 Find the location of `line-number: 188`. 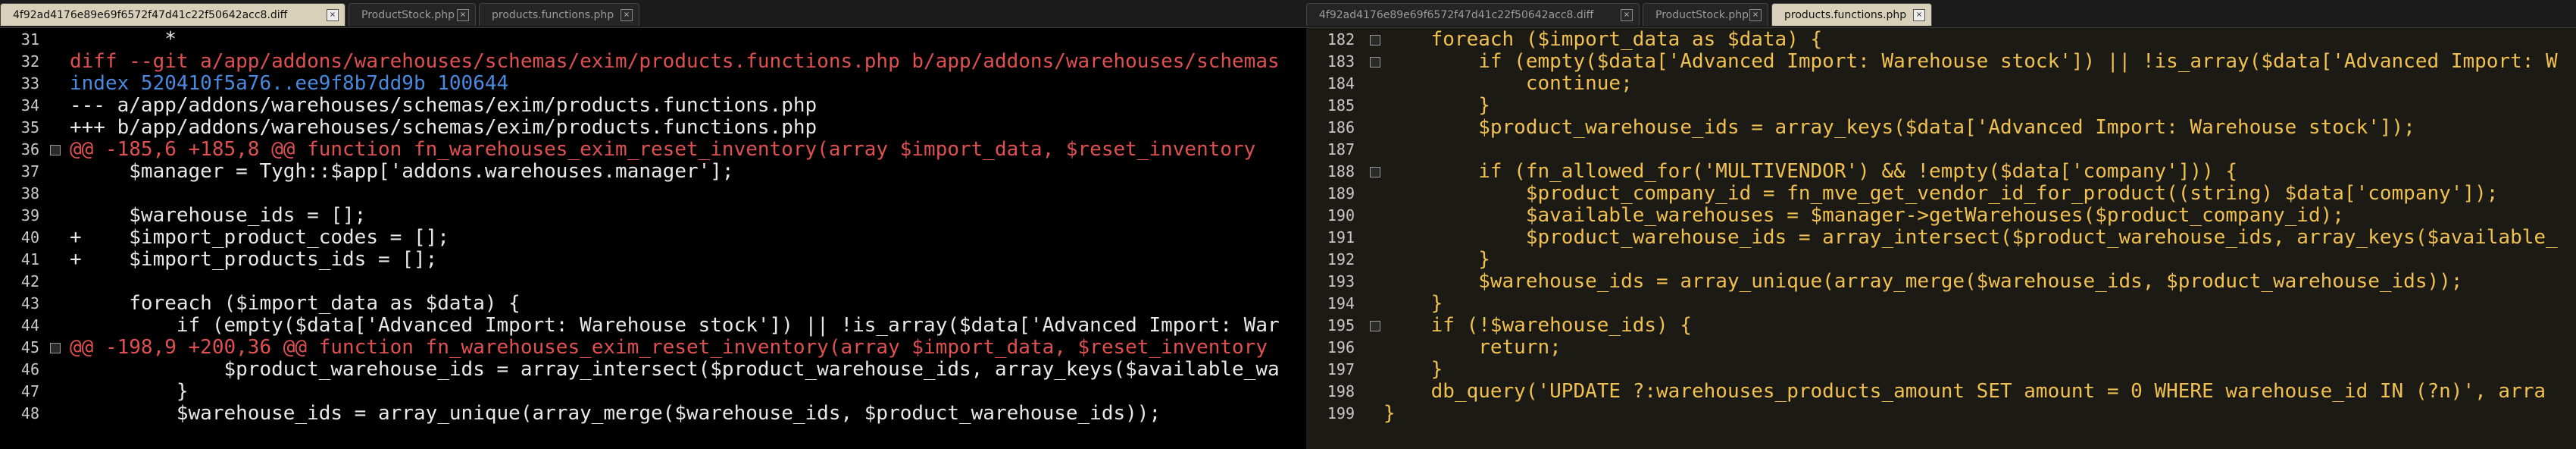

line-number: 188 is located at coordinates (1341, 171).